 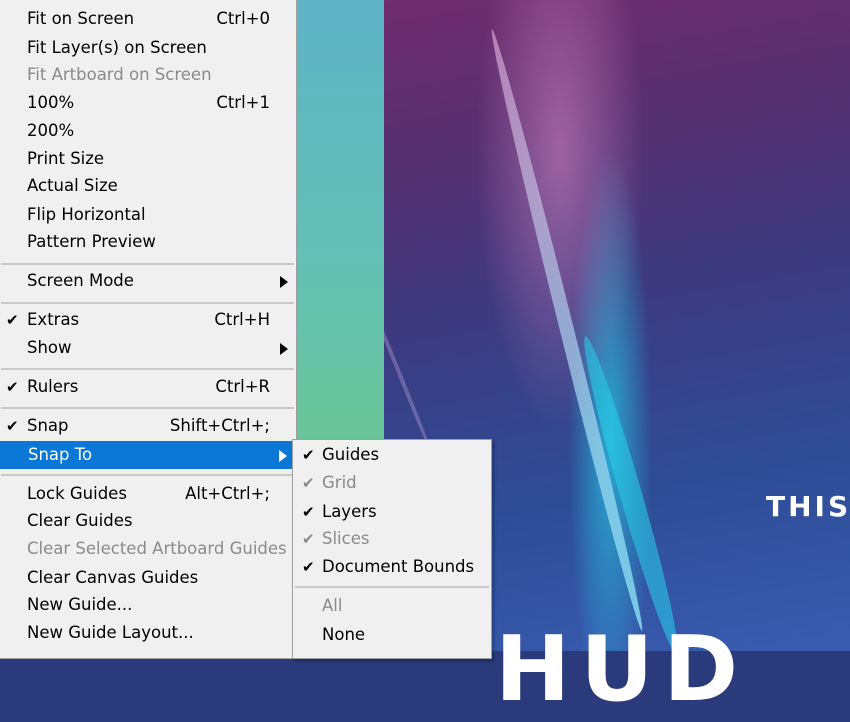 What do you see at coordinates (148, 521) in the screenshot?
I see `menu-item-clear-guides: Clear Guides` at bounding box center [148, 521].